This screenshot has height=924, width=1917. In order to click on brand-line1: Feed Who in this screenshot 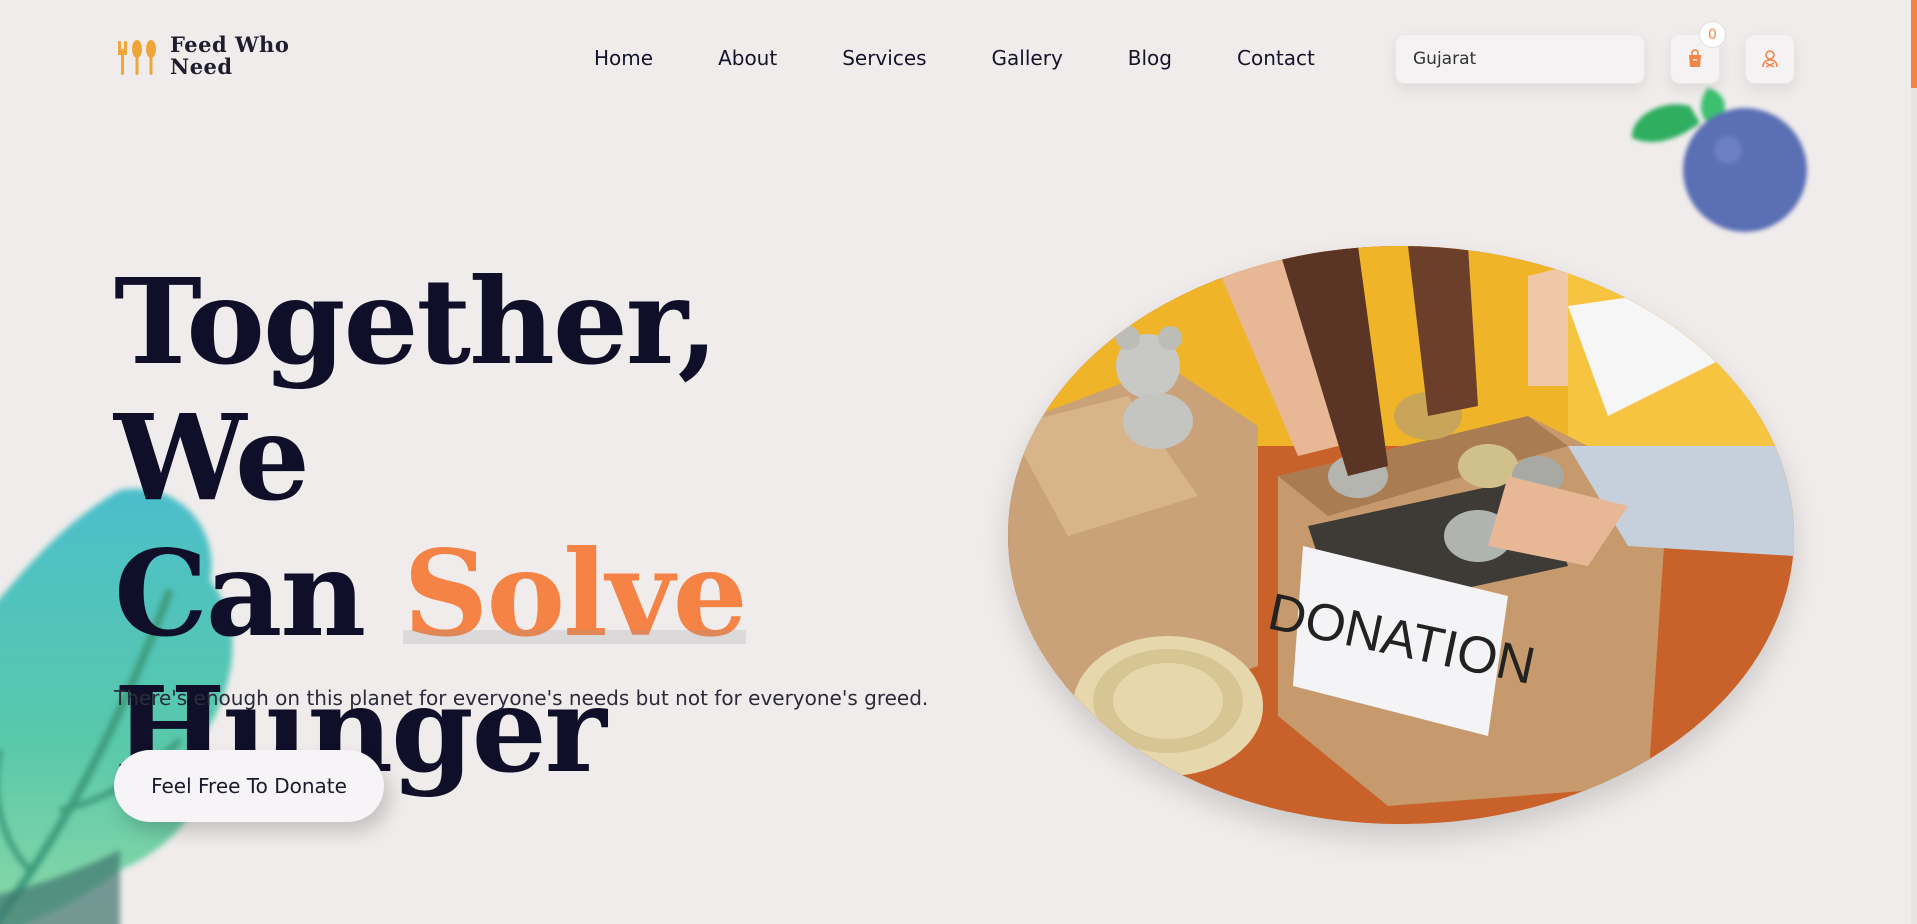, I will do `click(230, 44)`.